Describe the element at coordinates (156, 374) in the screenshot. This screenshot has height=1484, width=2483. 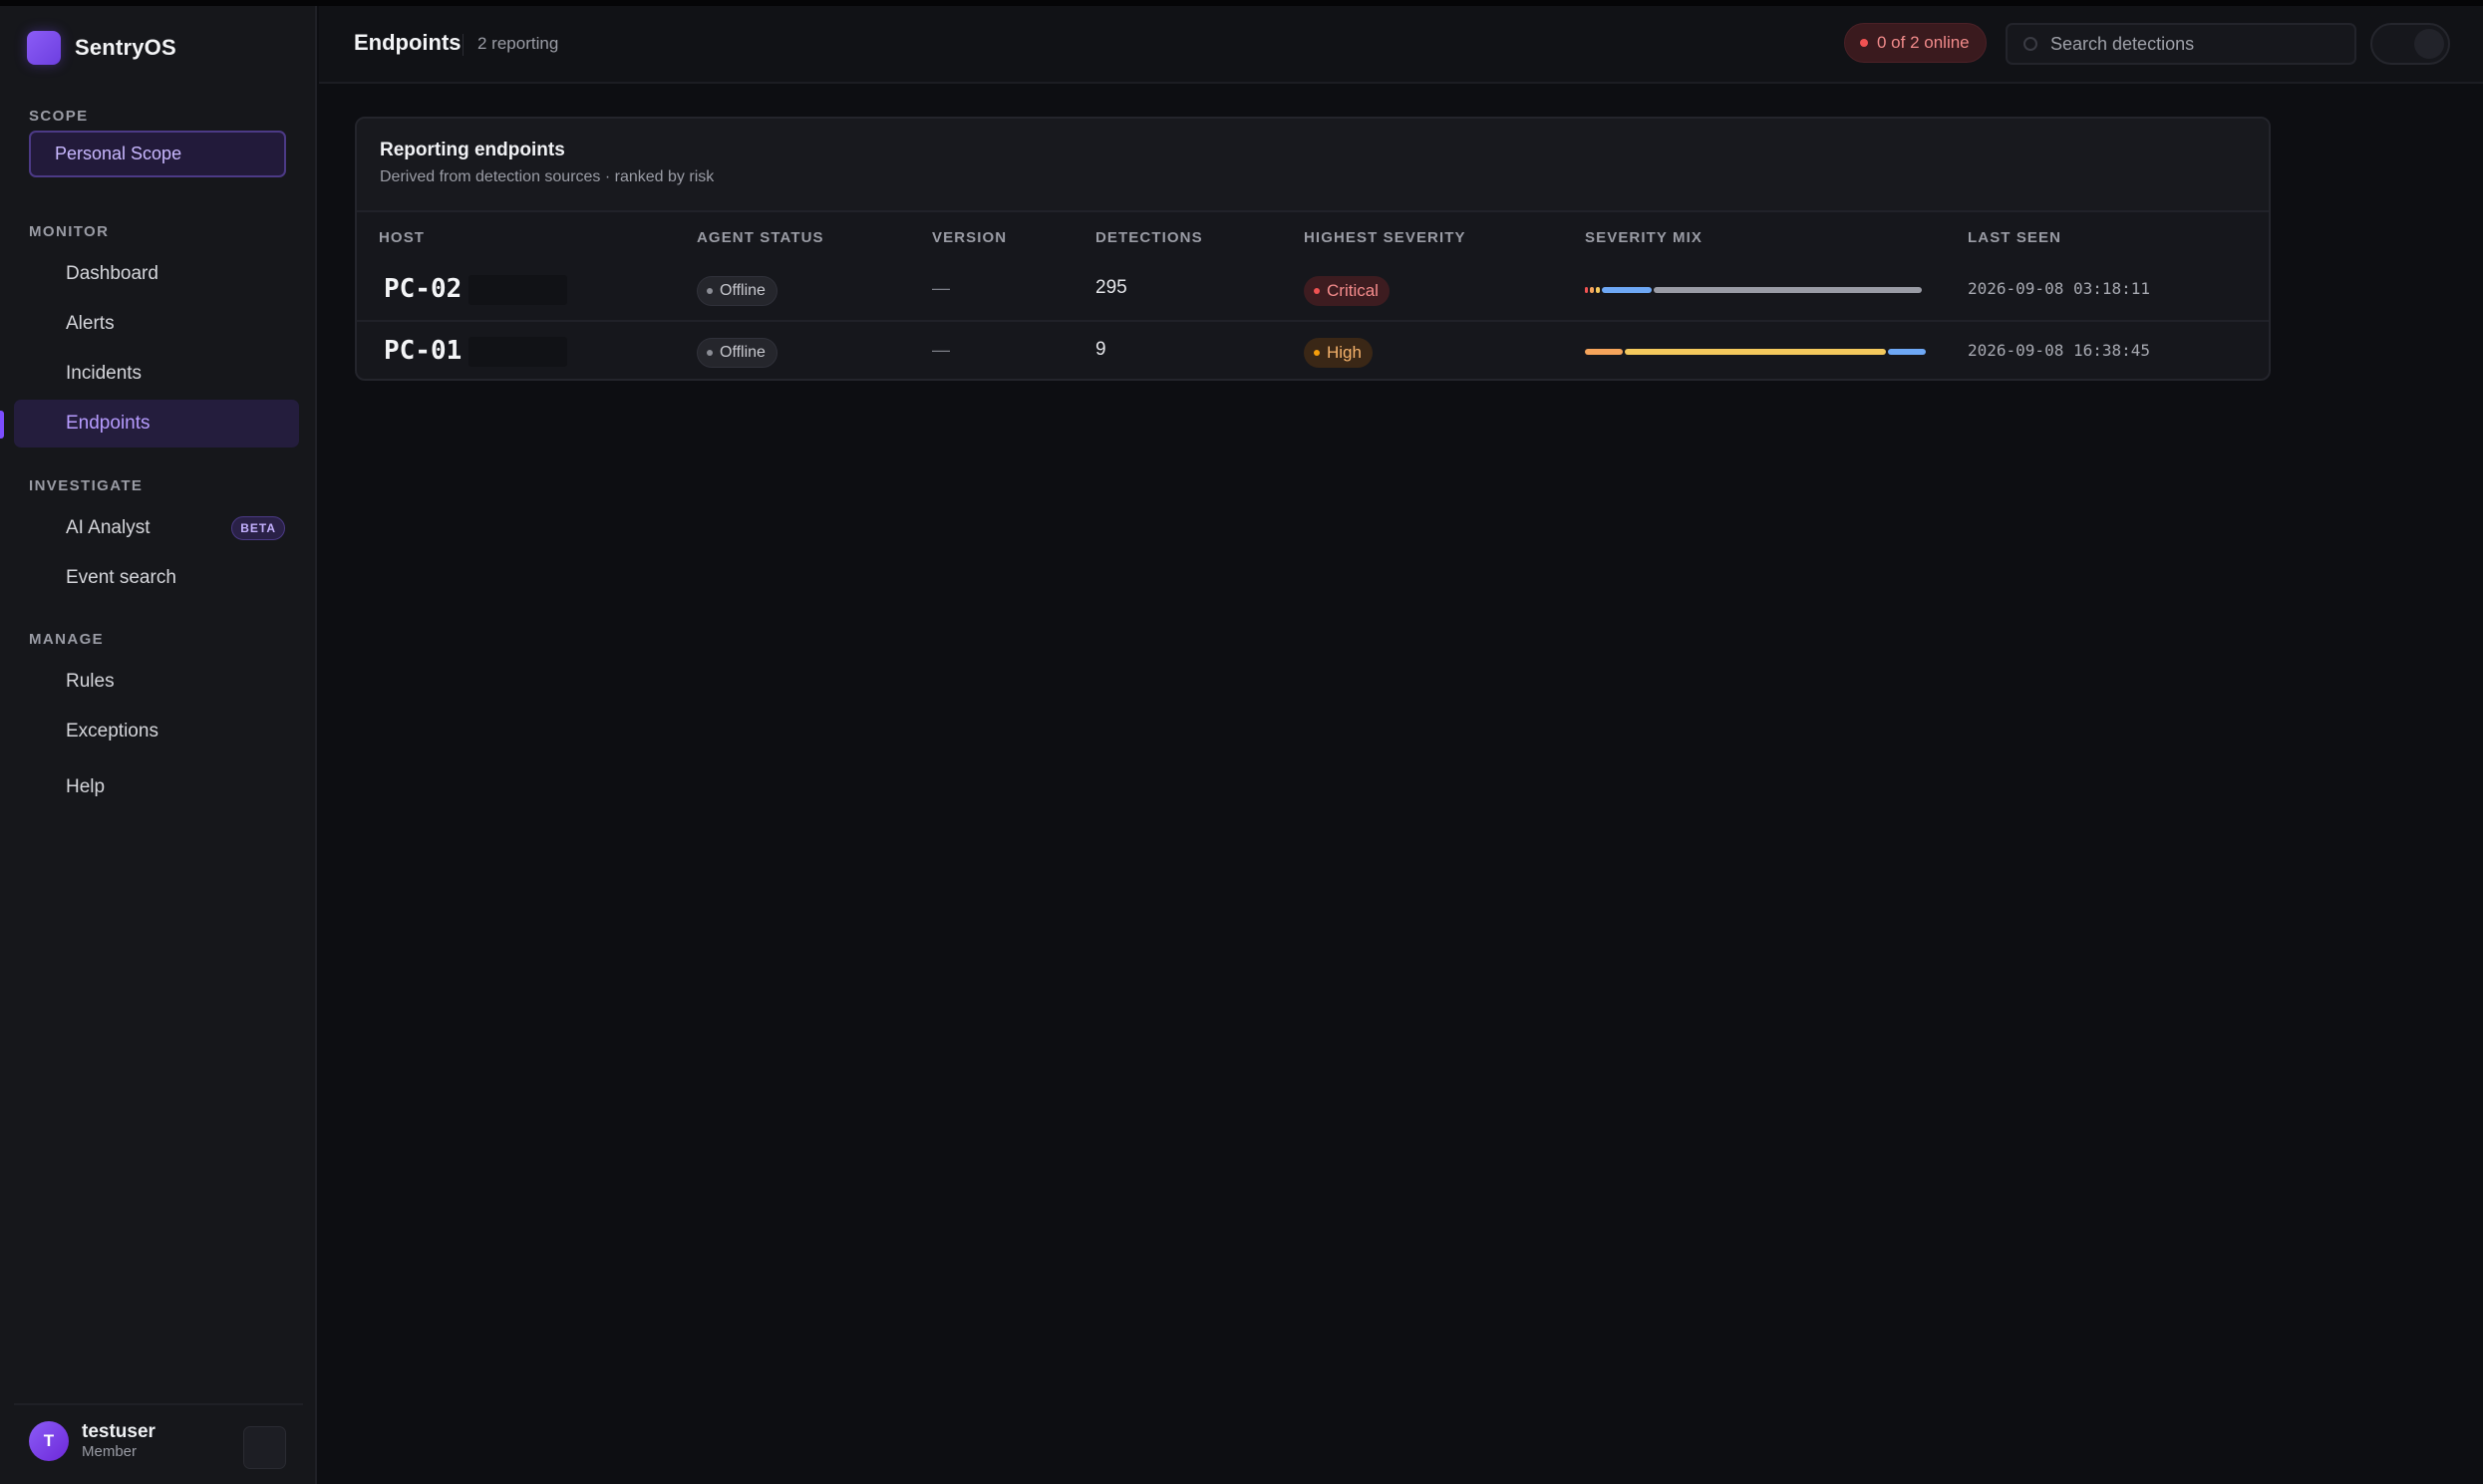
I see `sidebar-item-incidents: Incidents` at that location.